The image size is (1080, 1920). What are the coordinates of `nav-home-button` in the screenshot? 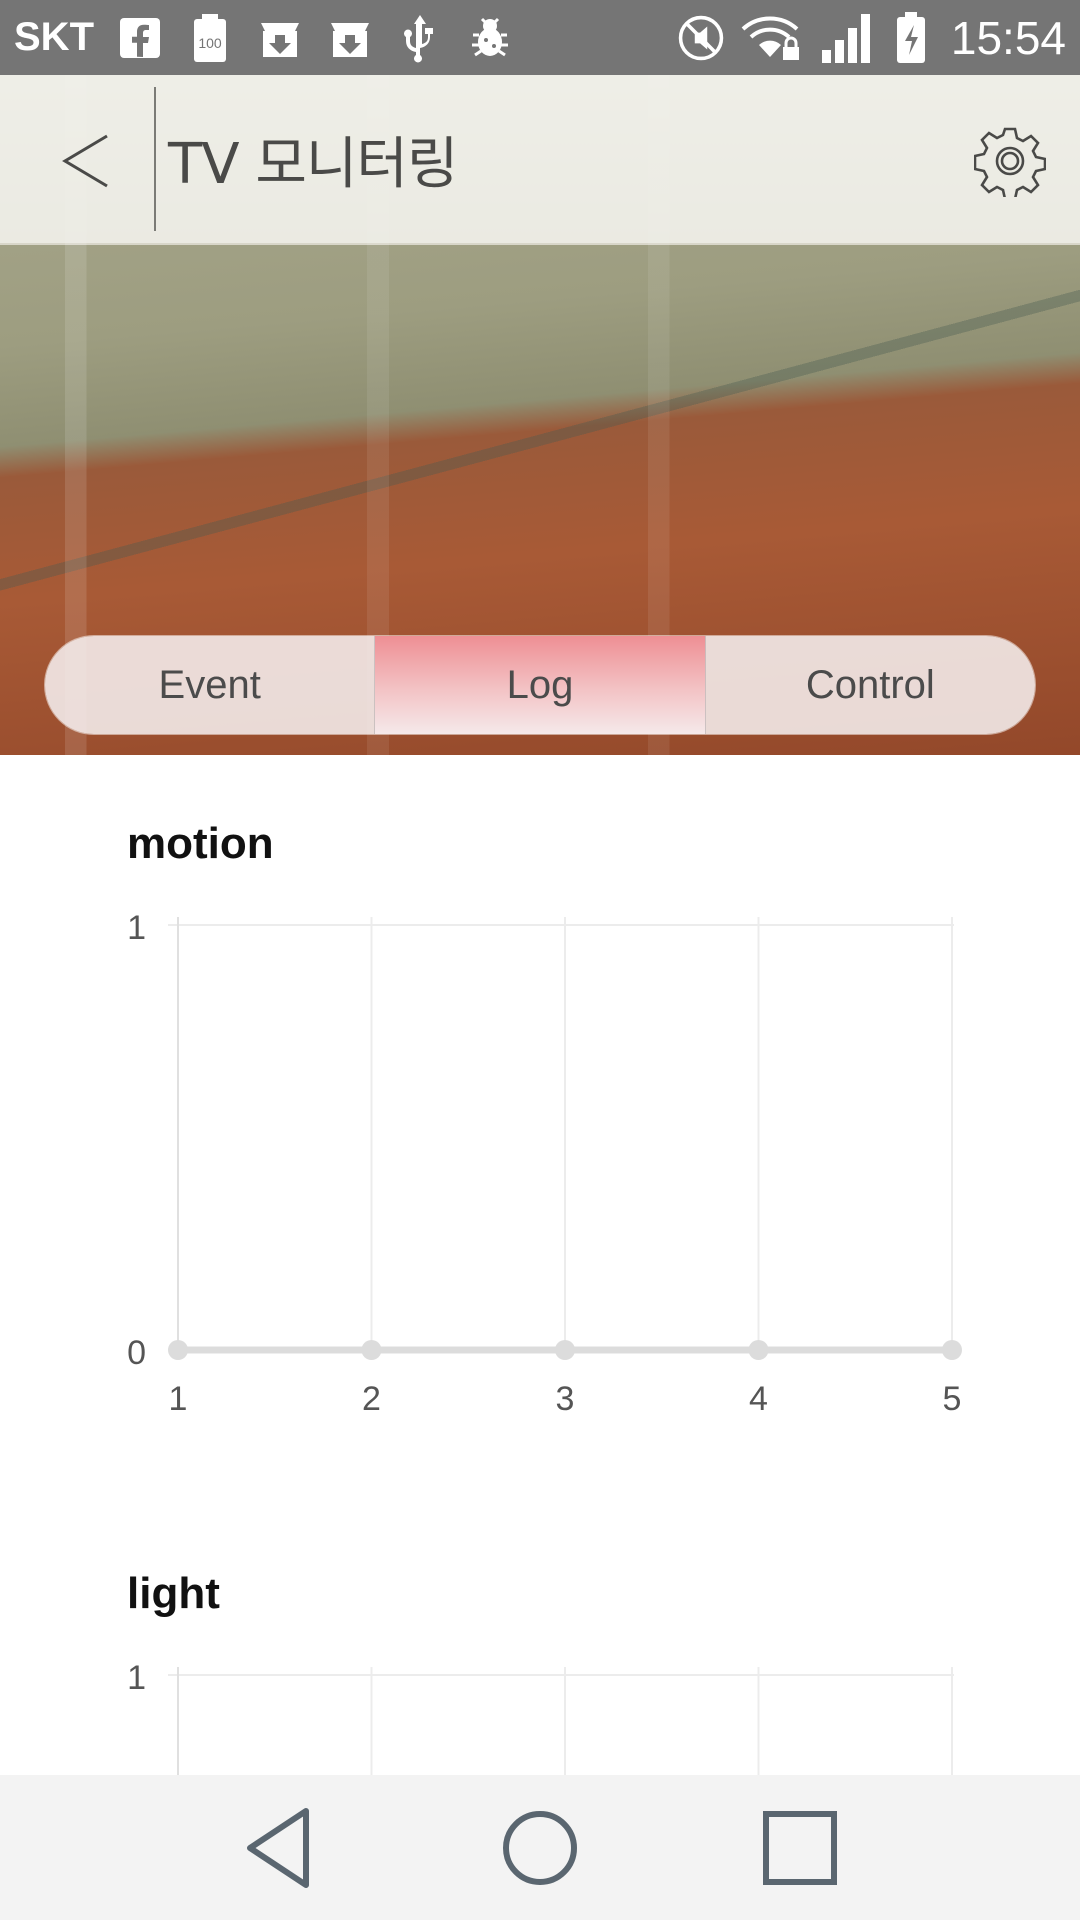 It's located at (540, 1848).